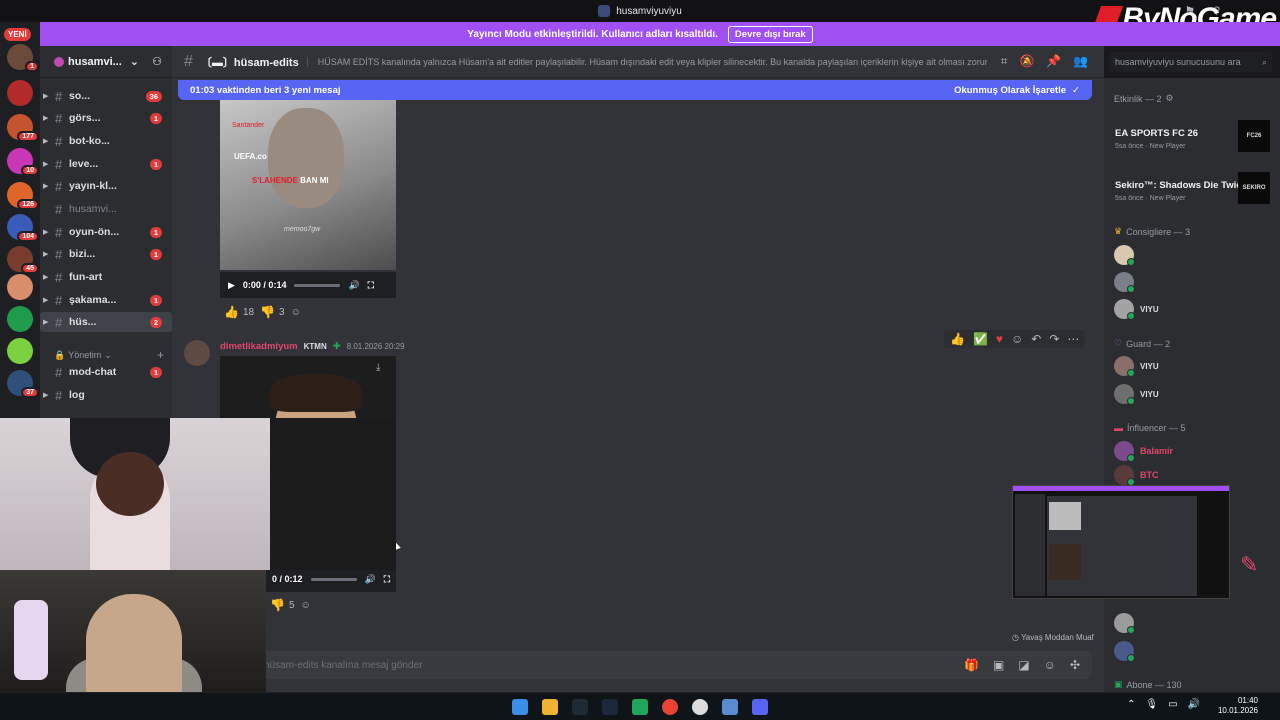 Image resolution: width=1280 pixels, height=720 pixels. I want to click on search-input: husamviyuviyu sunucusunu ara ⌕, so click(1191, 62).